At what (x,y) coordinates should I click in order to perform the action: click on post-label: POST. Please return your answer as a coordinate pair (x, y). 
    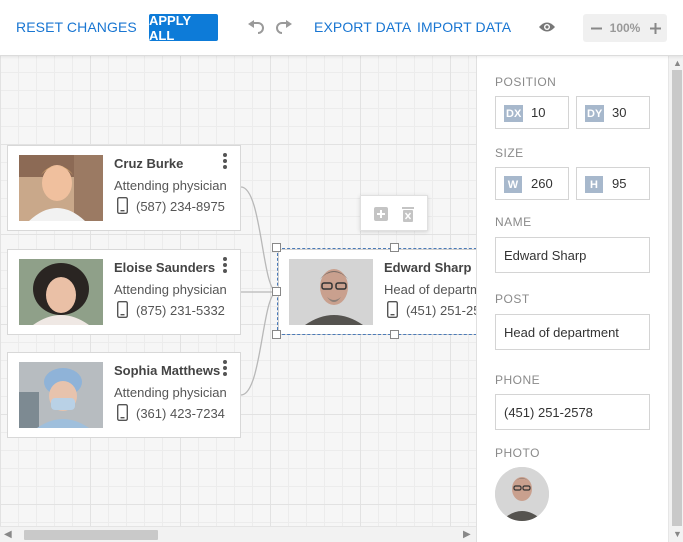
    Looking at the image, I should click on (512, 299).